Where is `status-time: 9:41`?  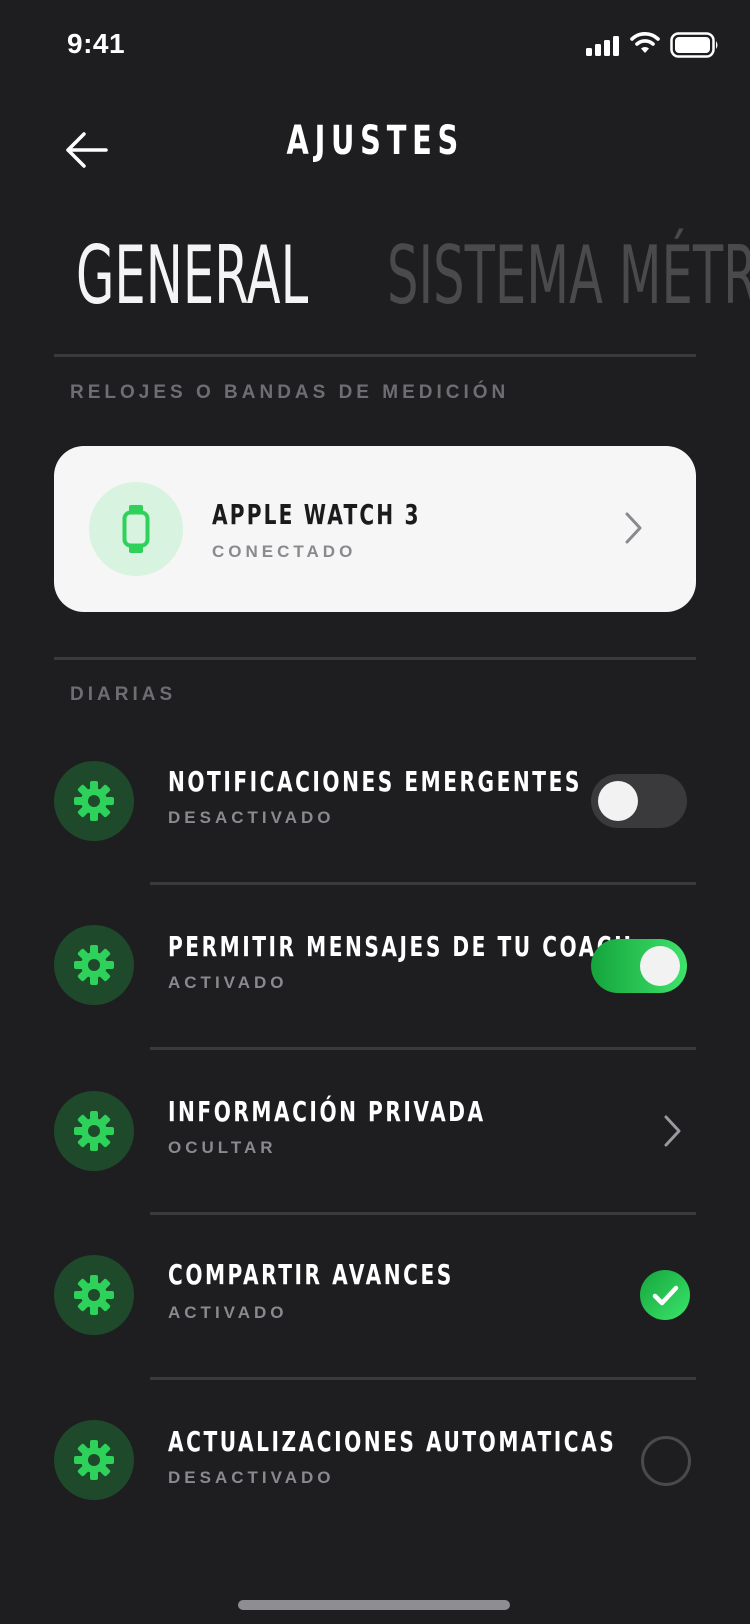 status-time: 9:41 is located at coordinates (96, 43).